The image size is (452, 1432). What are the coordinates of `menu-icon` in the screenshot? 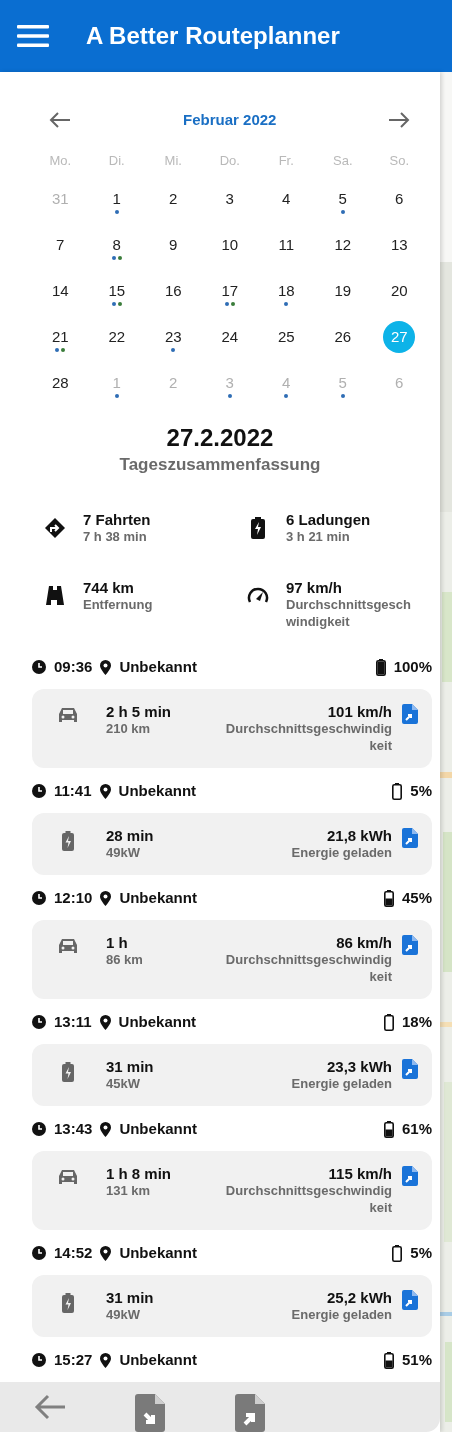 It's located at (33, 36).